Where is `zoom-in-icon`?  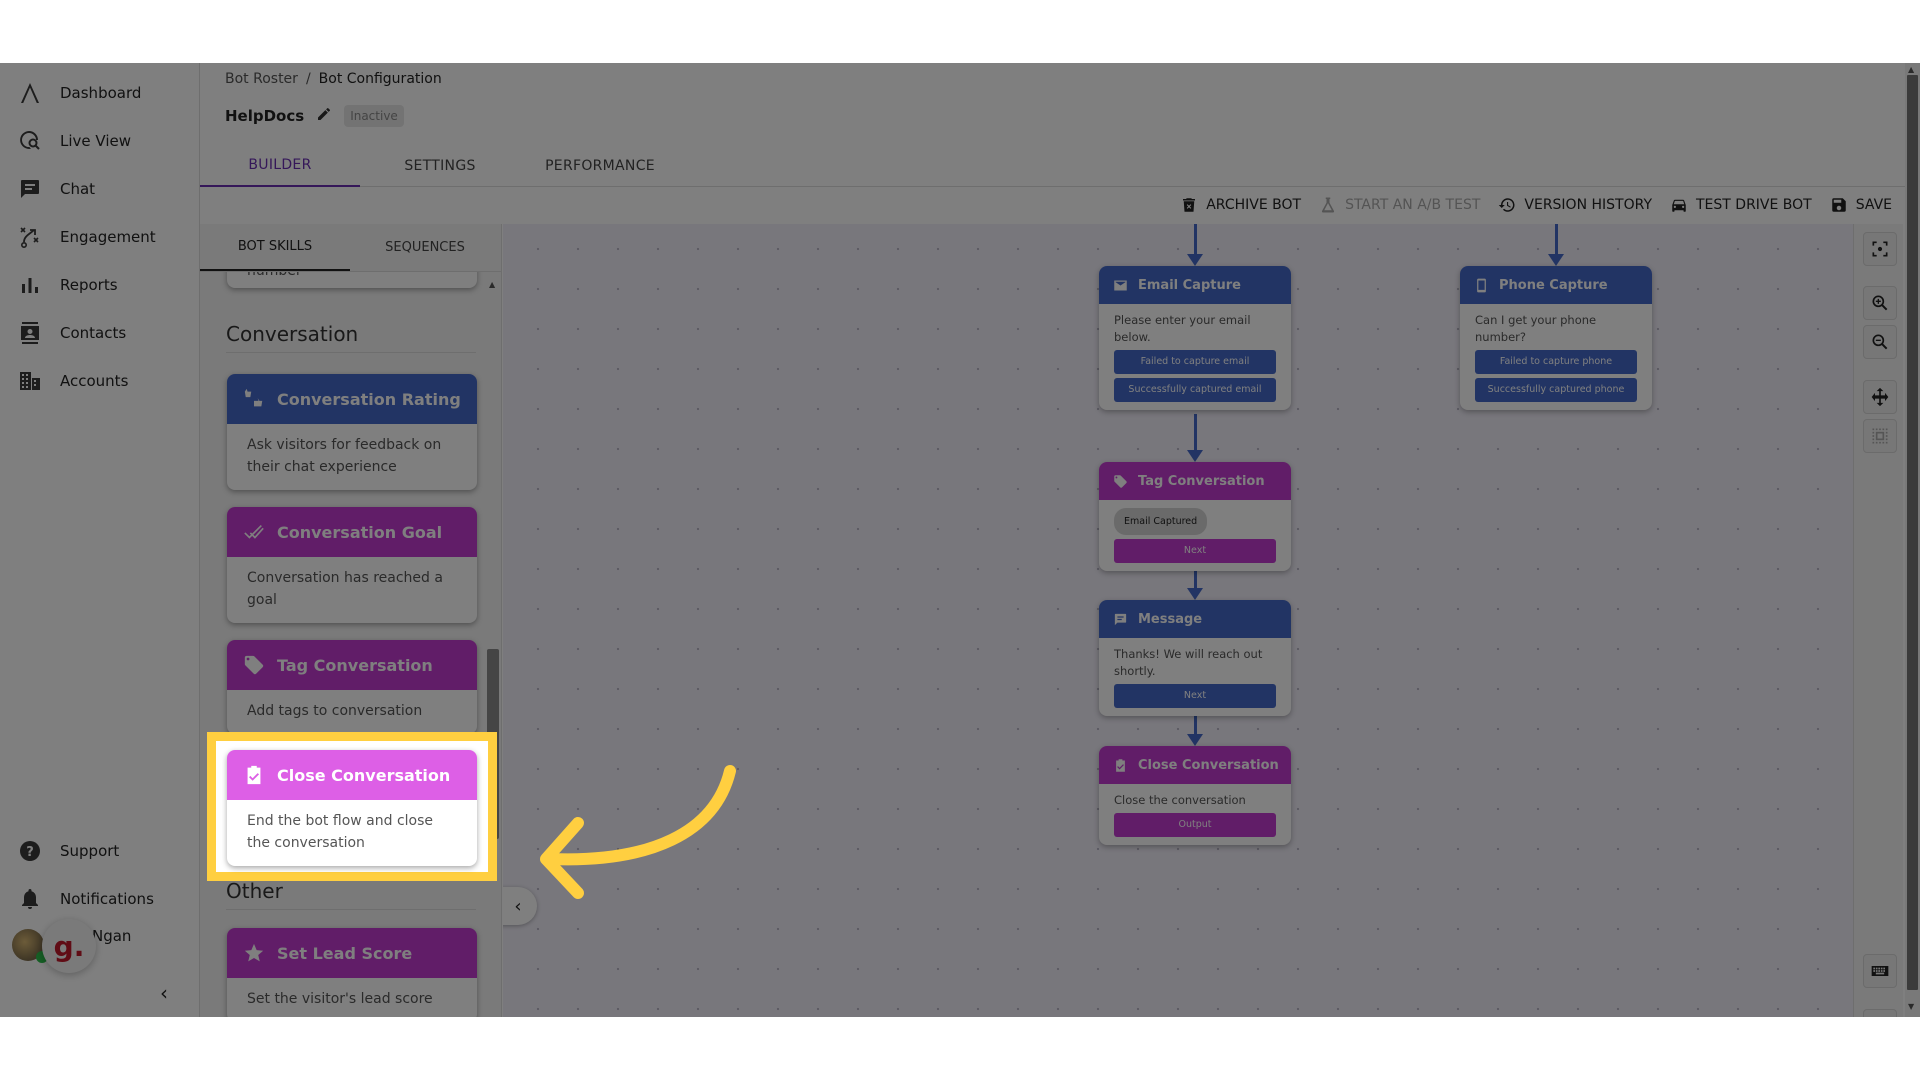 zoom-in-icon is located at coordinates (1880, 303).